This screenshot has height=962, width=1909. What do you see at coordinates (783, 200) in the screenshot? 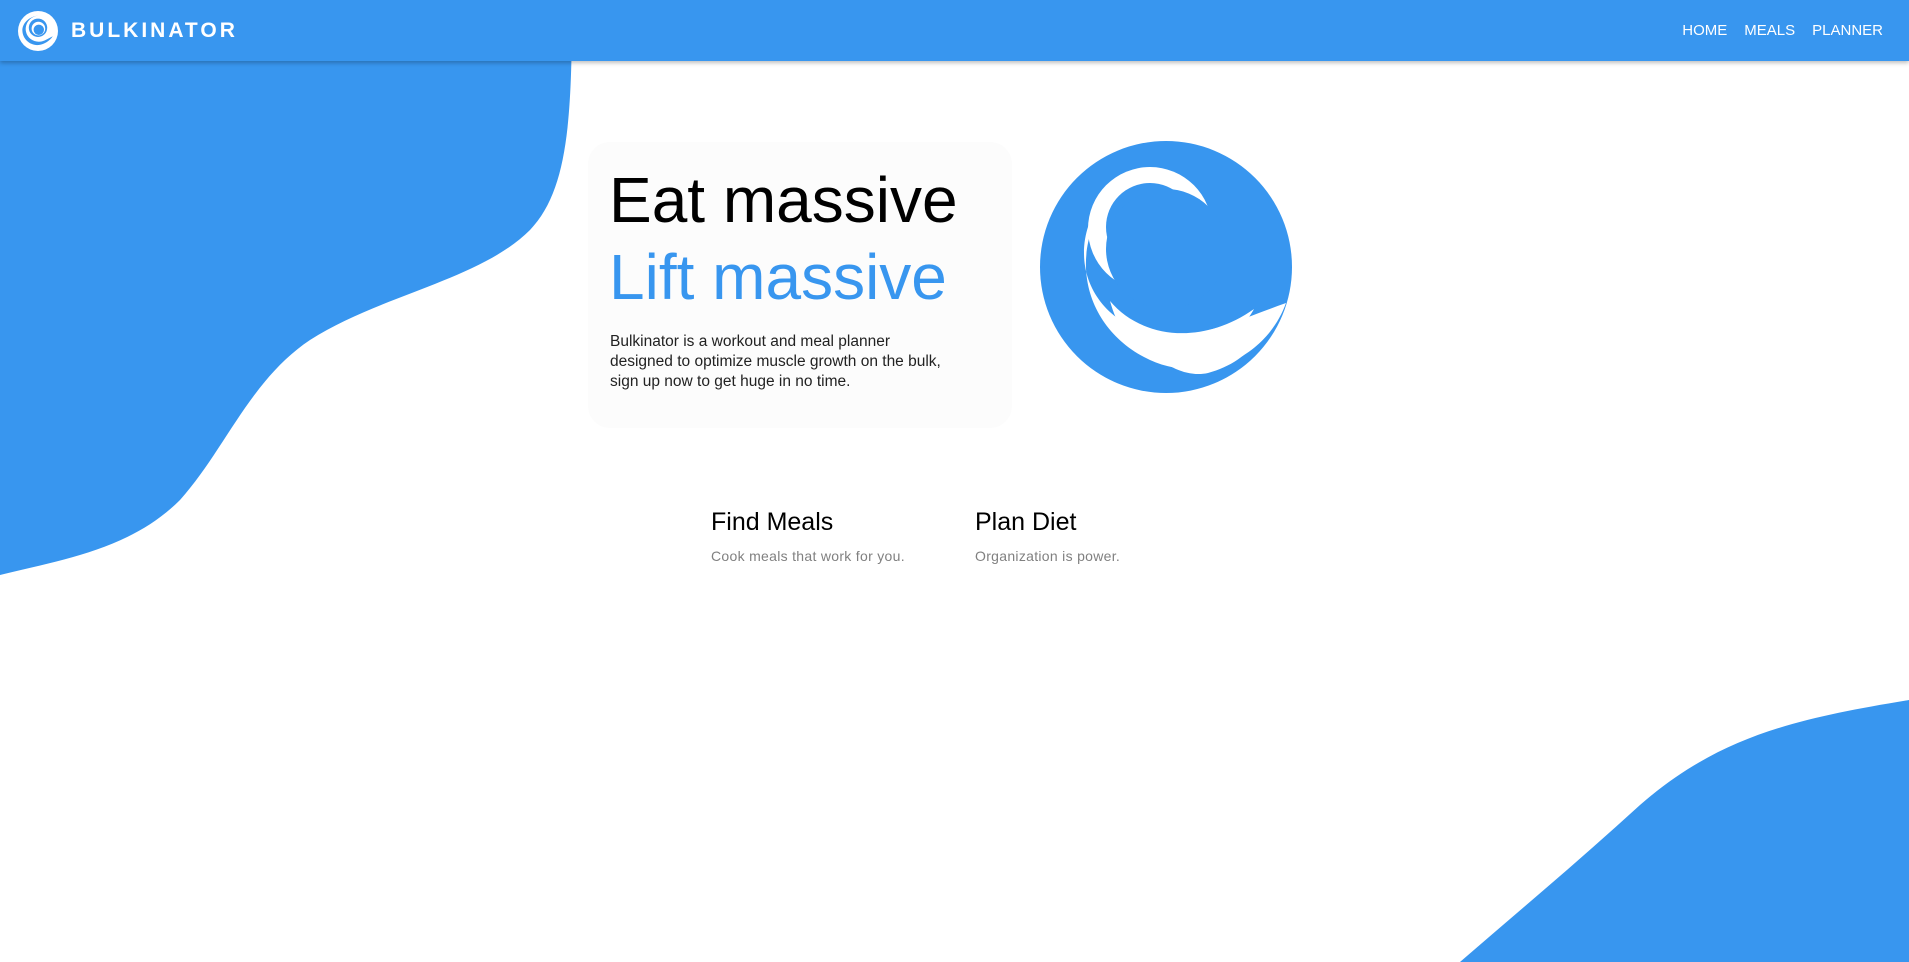
I see `hero-headline-eat: Eat massive` at bounding box center [783, 200].